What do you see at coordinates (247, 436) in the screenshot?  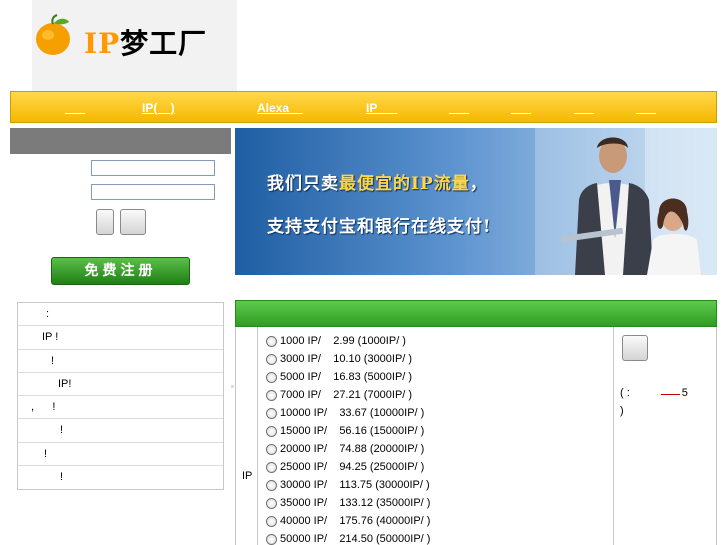 I see `order-label-cell: IP` at bounding box center [247, 436].